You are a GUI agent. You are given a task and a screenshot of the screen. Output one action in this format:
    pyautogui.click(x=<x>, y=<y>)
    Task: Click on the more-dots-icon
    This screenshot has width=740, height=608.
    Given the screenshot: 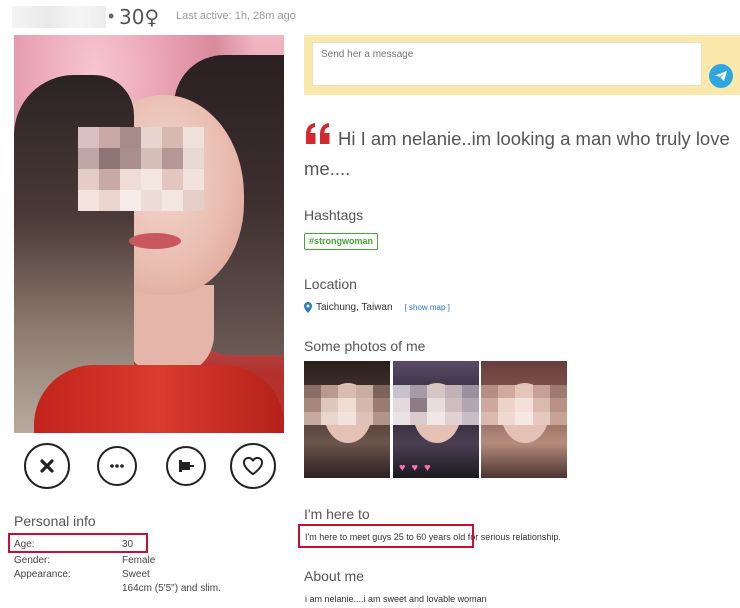 What is the action you would take?
    pyautogui.click(x=117, y=466)
    